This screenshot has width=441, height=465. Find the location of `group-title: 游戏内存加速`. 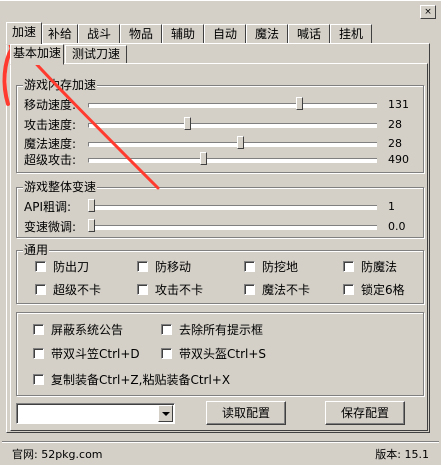

group-title: 游戏内存加速 is located at coordinates (60, 85).